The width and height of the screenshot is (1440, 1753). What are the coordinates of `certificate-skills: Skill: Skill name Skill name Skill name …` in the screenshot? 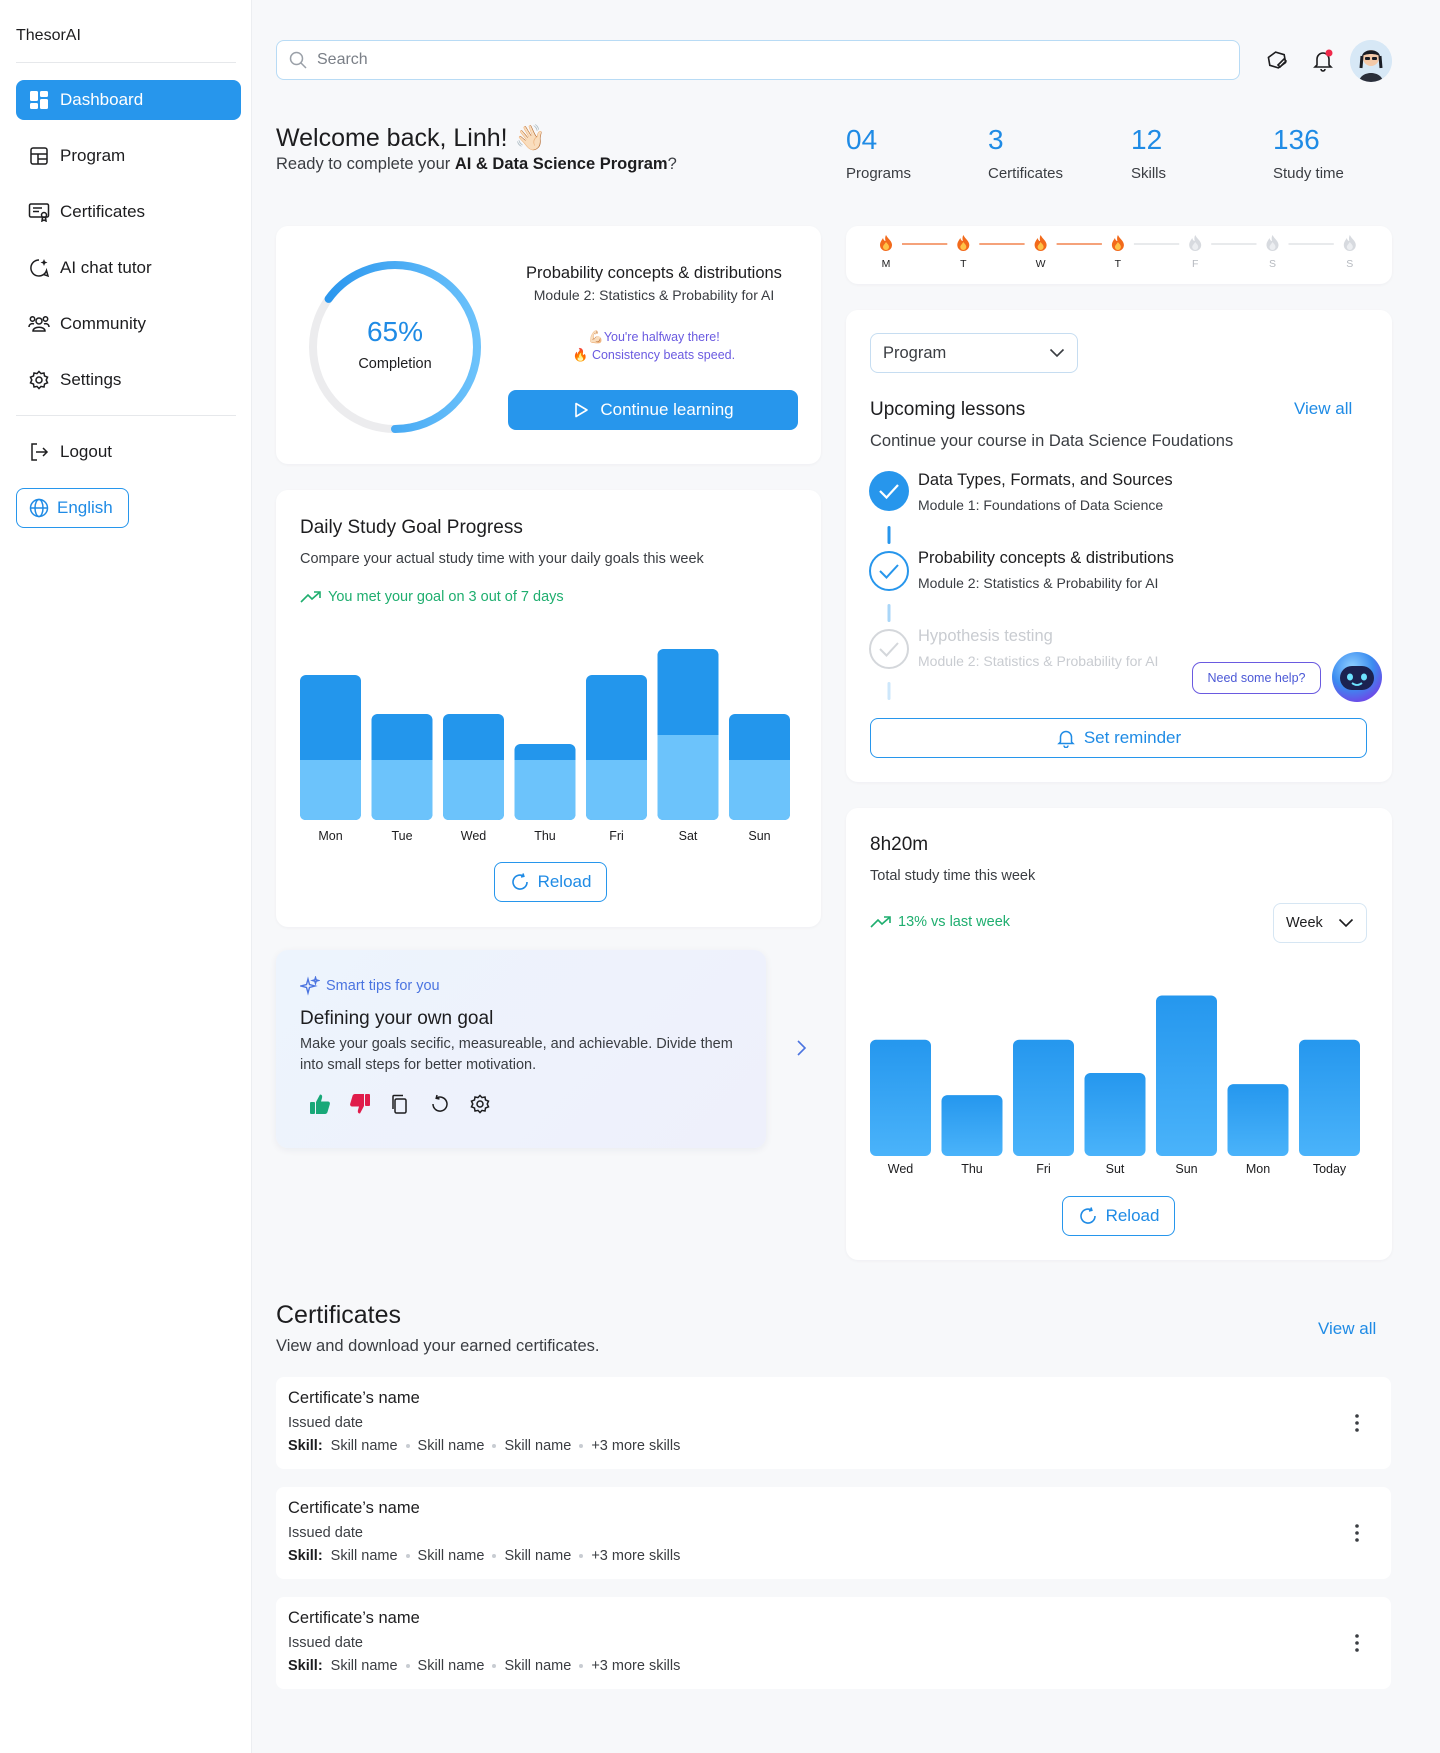 It's located at (484, 1666).